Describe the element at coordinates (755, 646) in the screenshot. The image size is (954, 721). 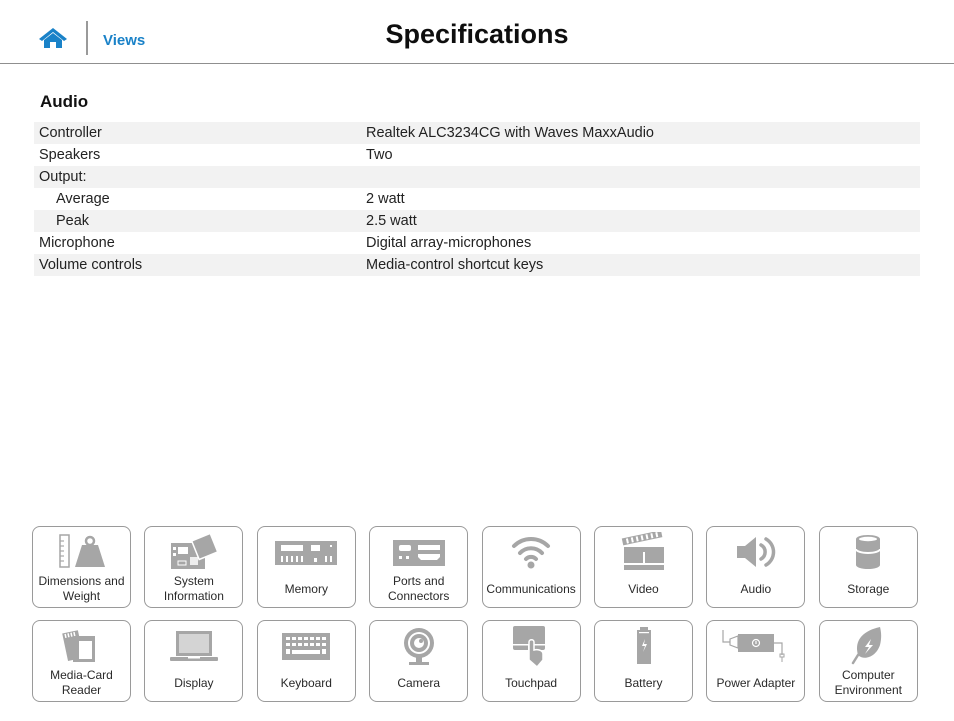
I see `power-adapter-icon` at that location.